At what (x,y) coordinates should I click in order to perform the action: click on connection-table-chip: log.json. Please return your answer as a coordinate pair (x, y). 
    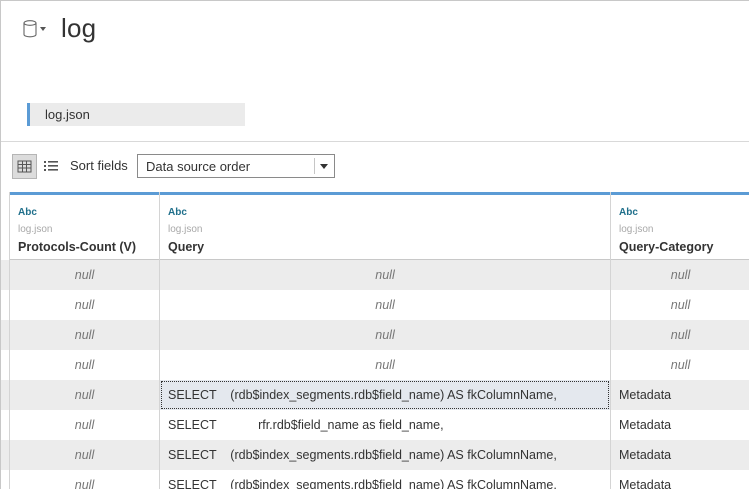
    Looking at the image, I should click on (136, 114).